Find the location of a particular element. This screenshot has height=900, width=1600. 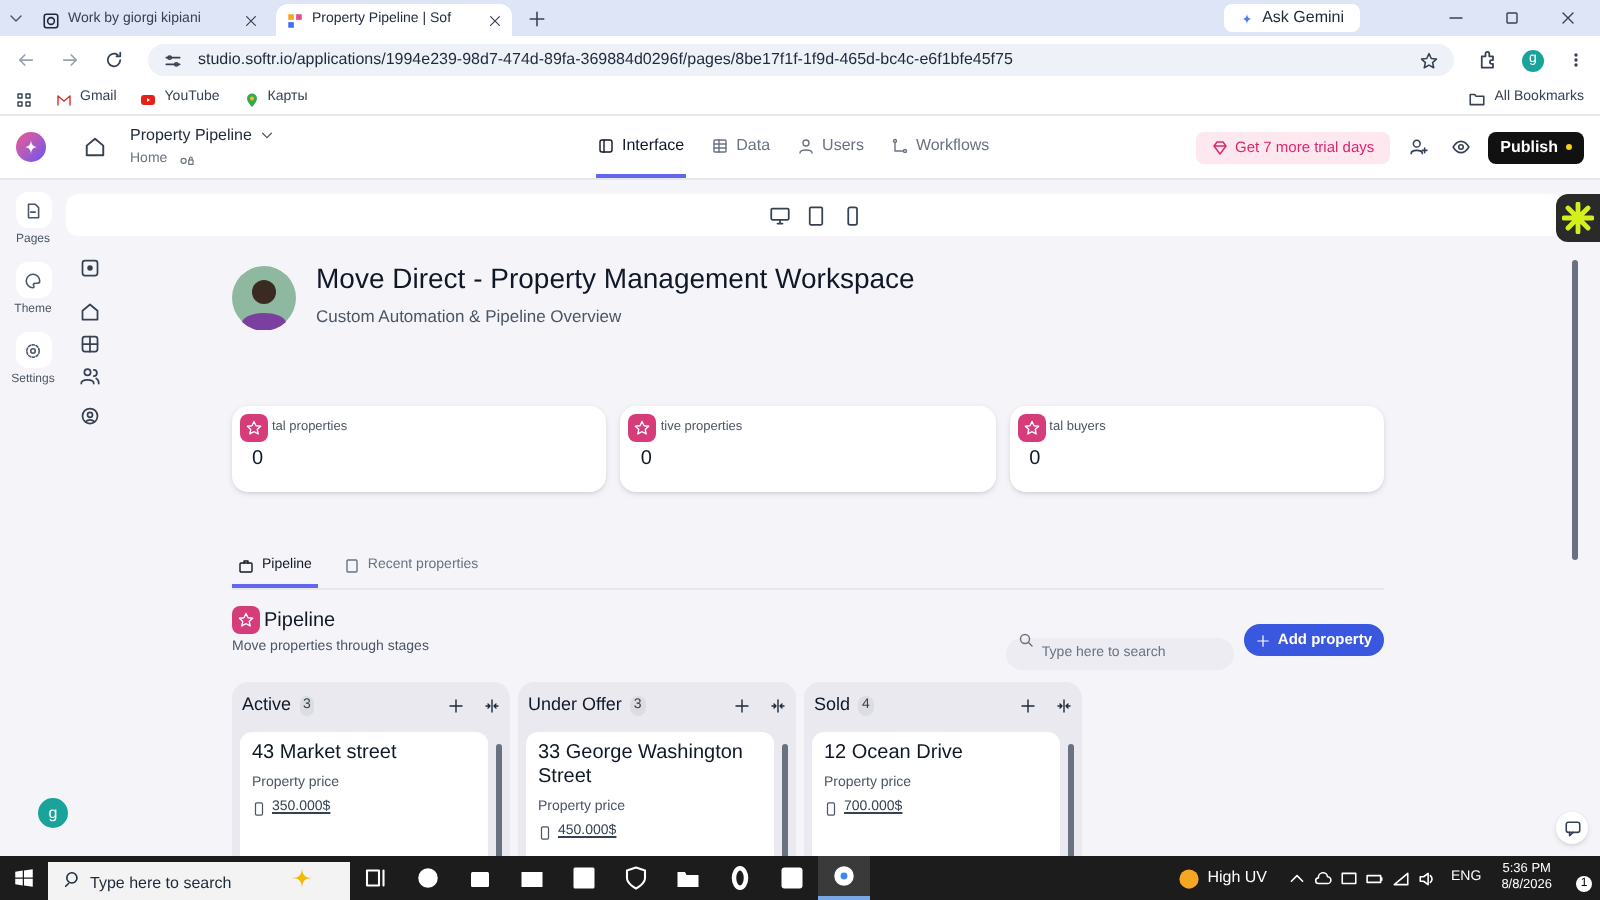

page-subtitle: Custom Automation & Pipeline Overview is located at coordinates (470, 317).